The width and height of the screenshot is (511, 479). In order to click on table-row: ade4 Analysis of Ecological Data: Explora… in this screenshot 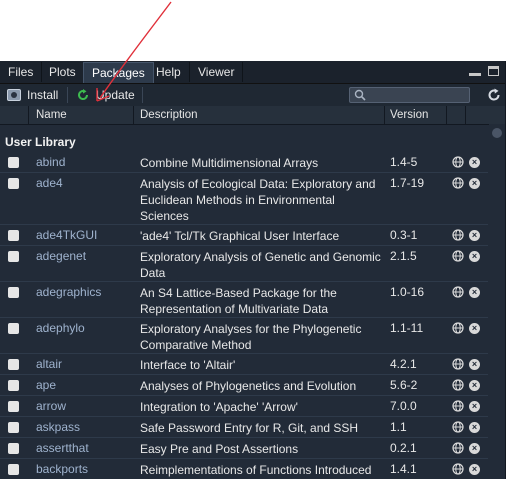, I will do `click(244, 199)`.